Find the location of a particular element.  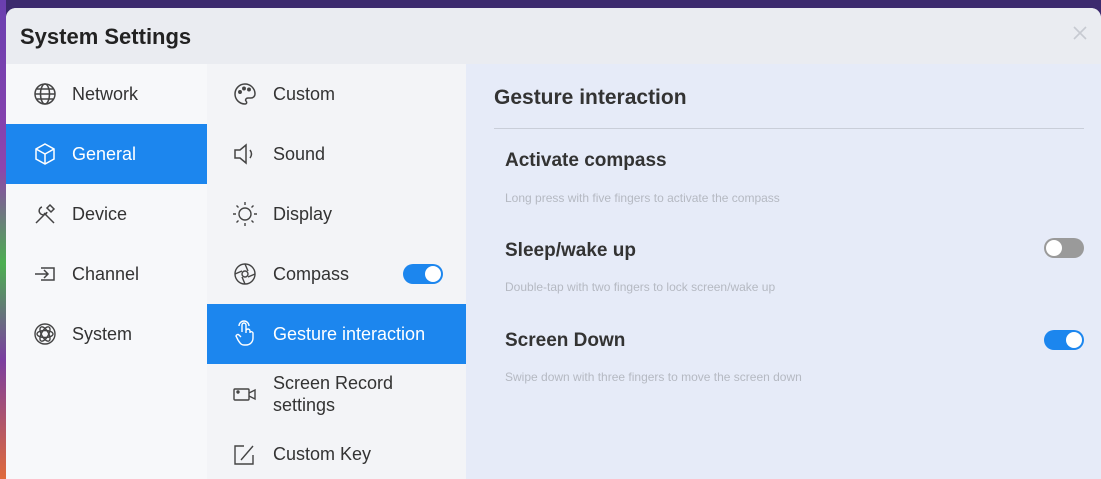

submenu-item-label: Custom is located at coordinates (304, 93).